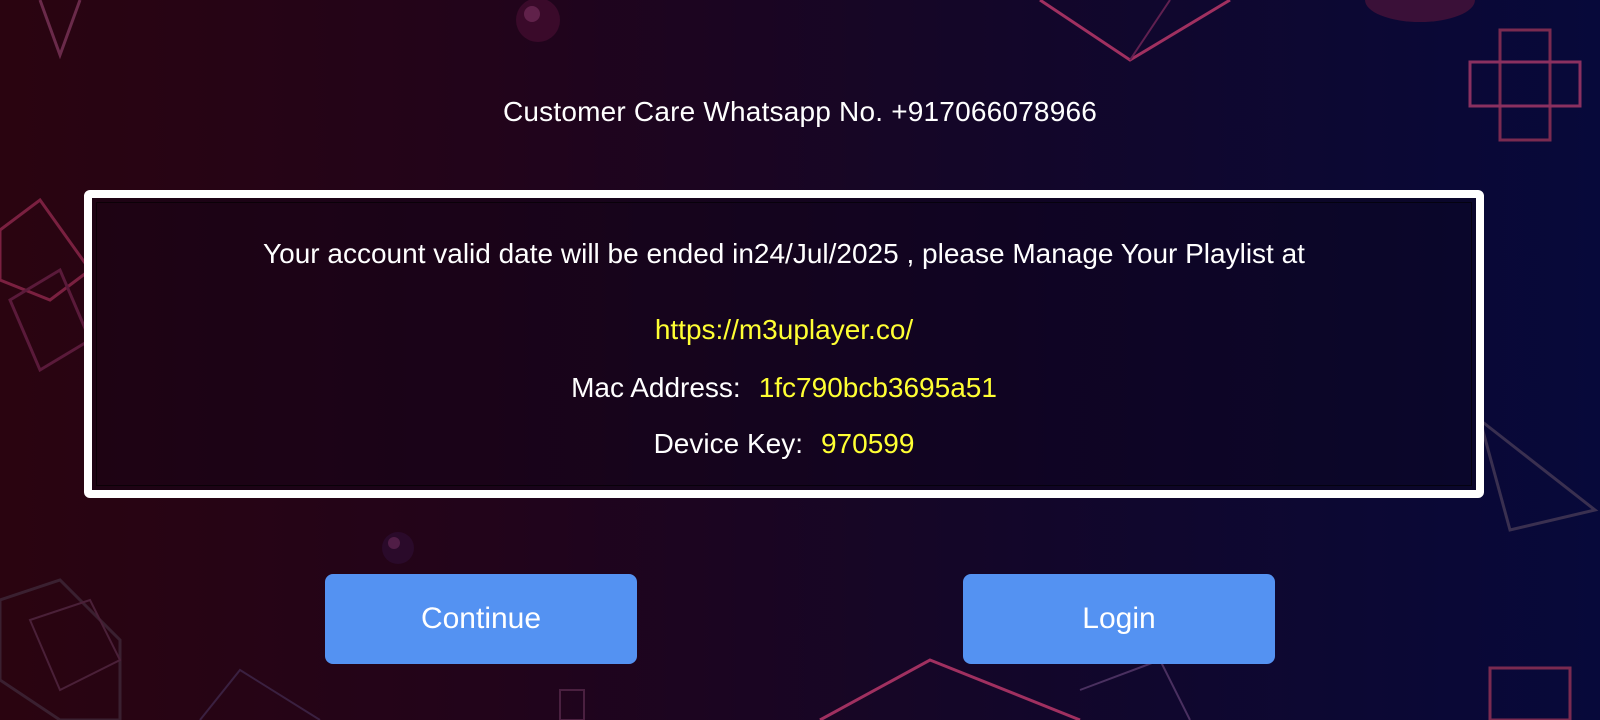  I want to click on mac-address-label: Mac Address:, so click(656, 387).